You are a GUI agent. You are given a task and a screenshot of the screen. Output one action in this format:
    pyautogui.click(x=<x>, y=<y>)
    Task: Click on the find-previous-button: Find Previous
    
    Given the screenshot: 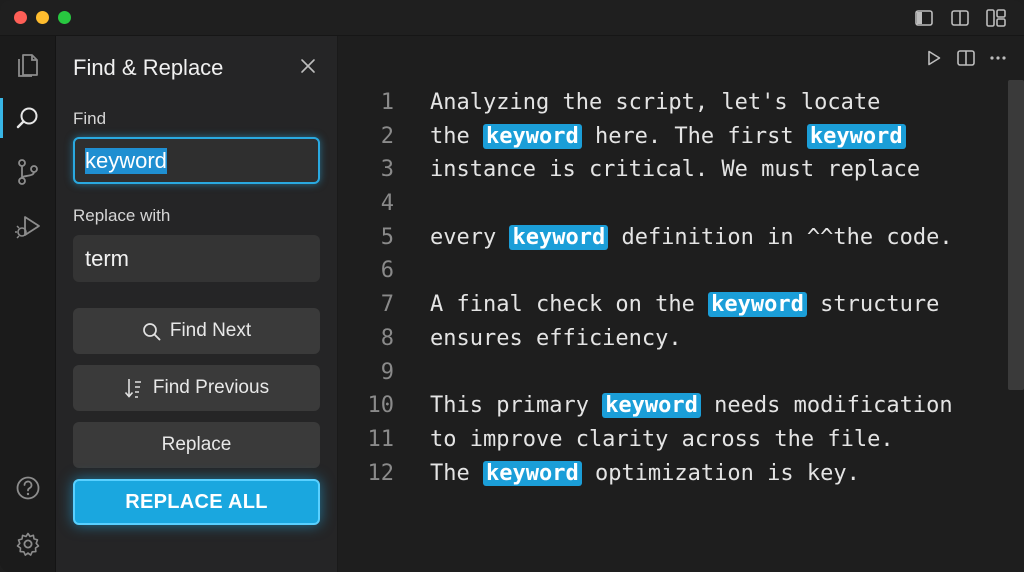 What is the action you would take?
    pyautogui.click(x=196, y=388)
    